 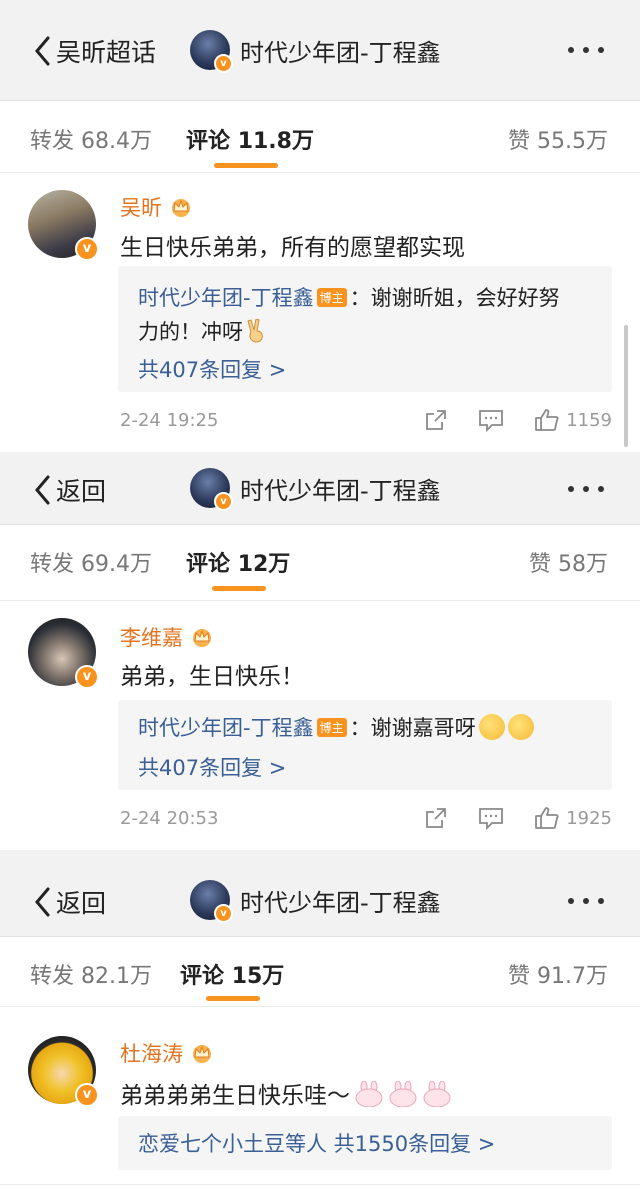 What do you see at coordinates (151, 1054) in the screenshot?
I see `username-text: 杜海涛` at bounding box center [151, 1054].